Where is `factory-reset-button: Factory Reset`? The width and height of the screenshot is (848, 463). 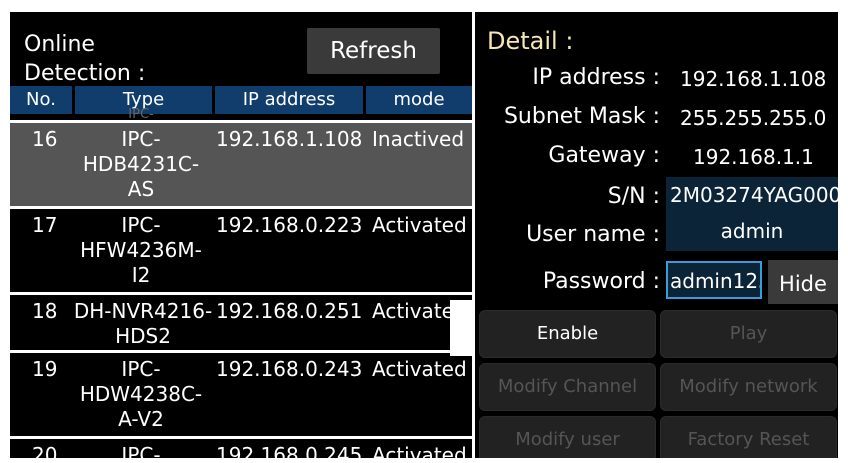 factory-reset-button: Factory Reset is located at coordinates (748, 438).